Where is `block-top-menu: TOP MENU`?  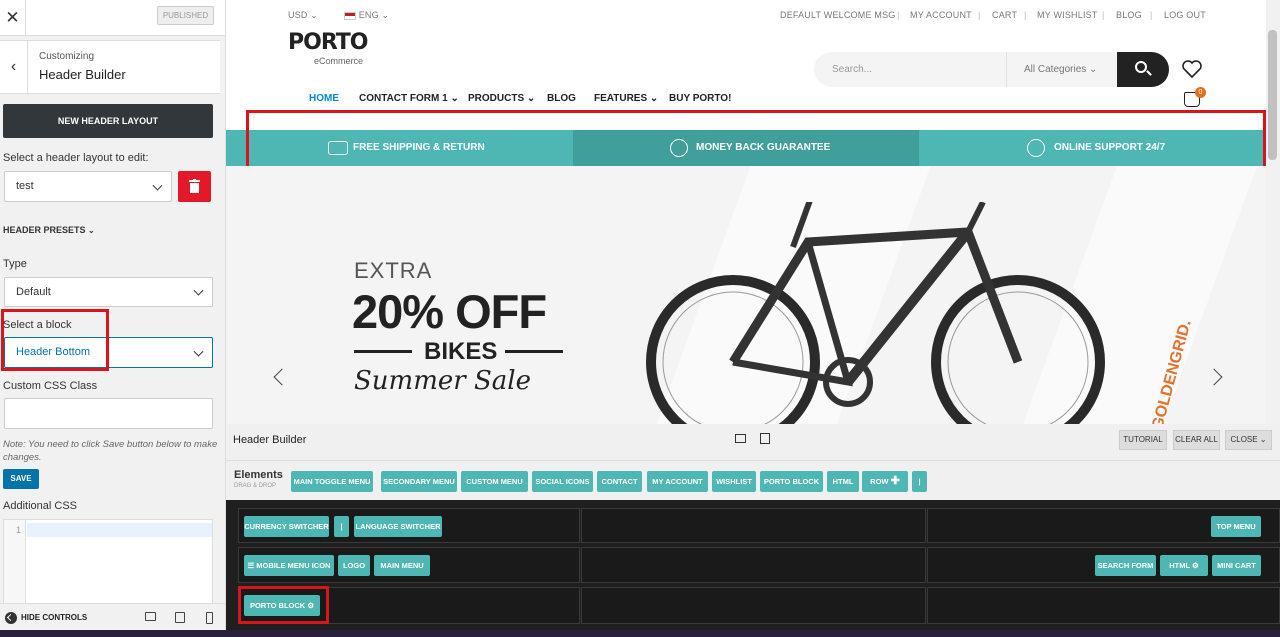 block-top-menu: TOP MENU is located at coordinates (1236, 526).